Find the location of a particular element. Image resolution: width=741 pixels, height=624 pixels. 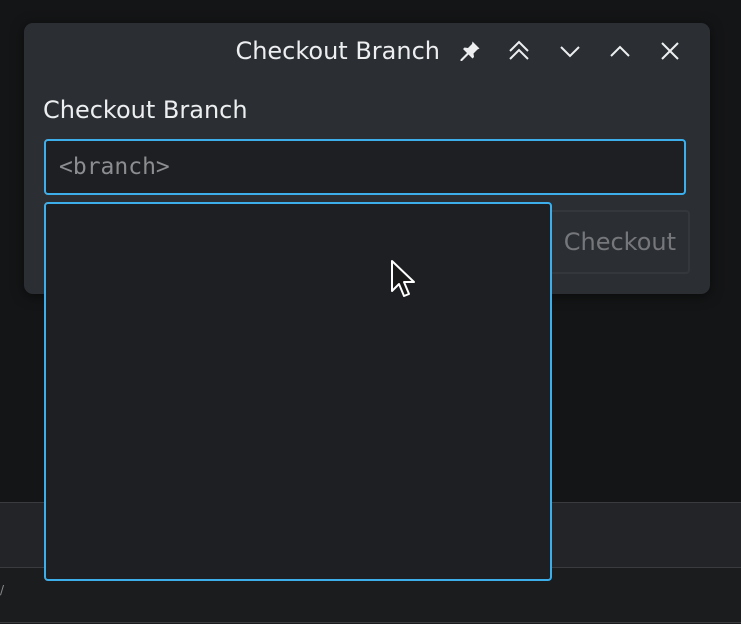

mouse-cursor-icon is located at coordinates (403, 278).